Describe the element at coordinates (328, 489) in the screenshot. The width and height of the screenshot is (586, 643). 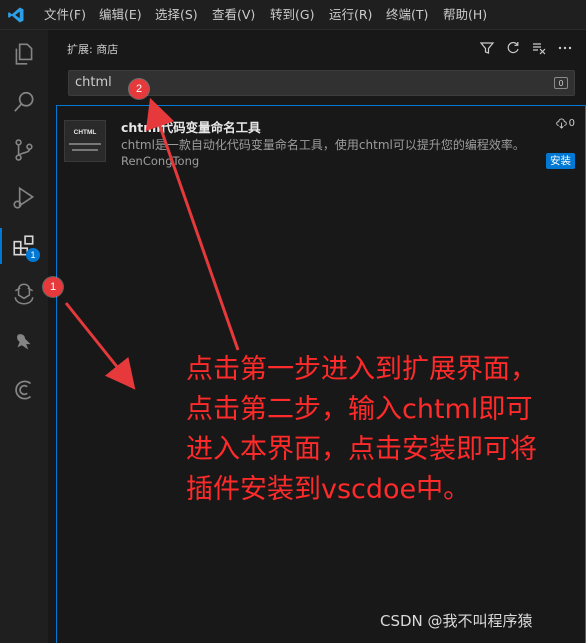
I see `annotation-line: 插件安装到vscdoe中。` at that location.